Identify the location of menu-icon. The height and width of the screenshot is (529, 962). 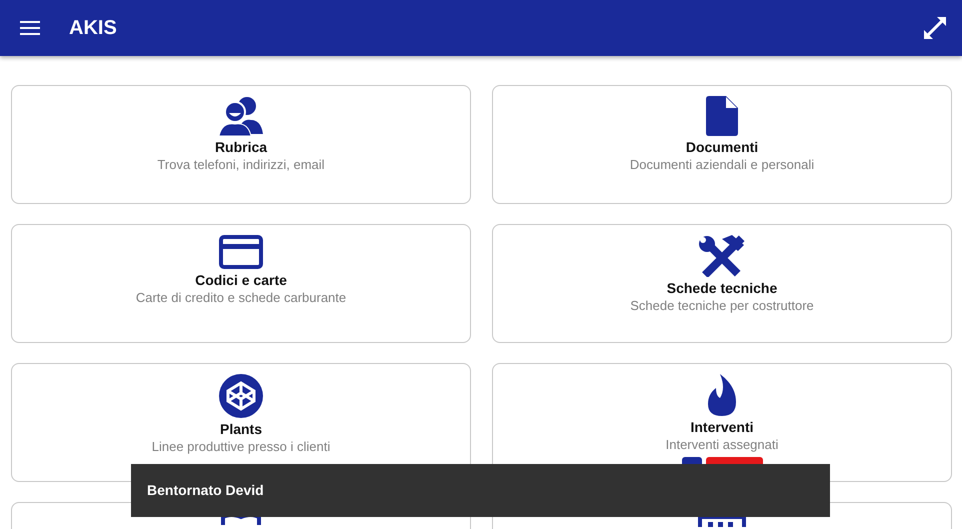
(30, 28).